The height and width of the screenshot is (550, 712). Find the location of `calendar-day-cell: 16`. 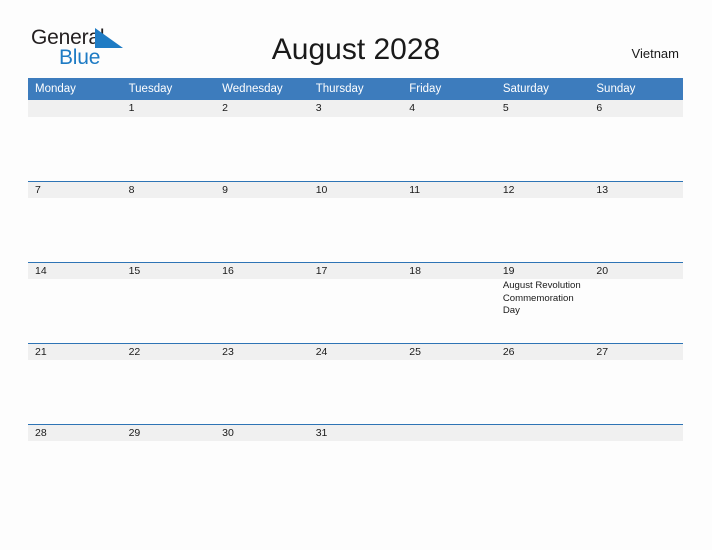

calendar-day-cell: 16 is located at coordinates (262, 302).